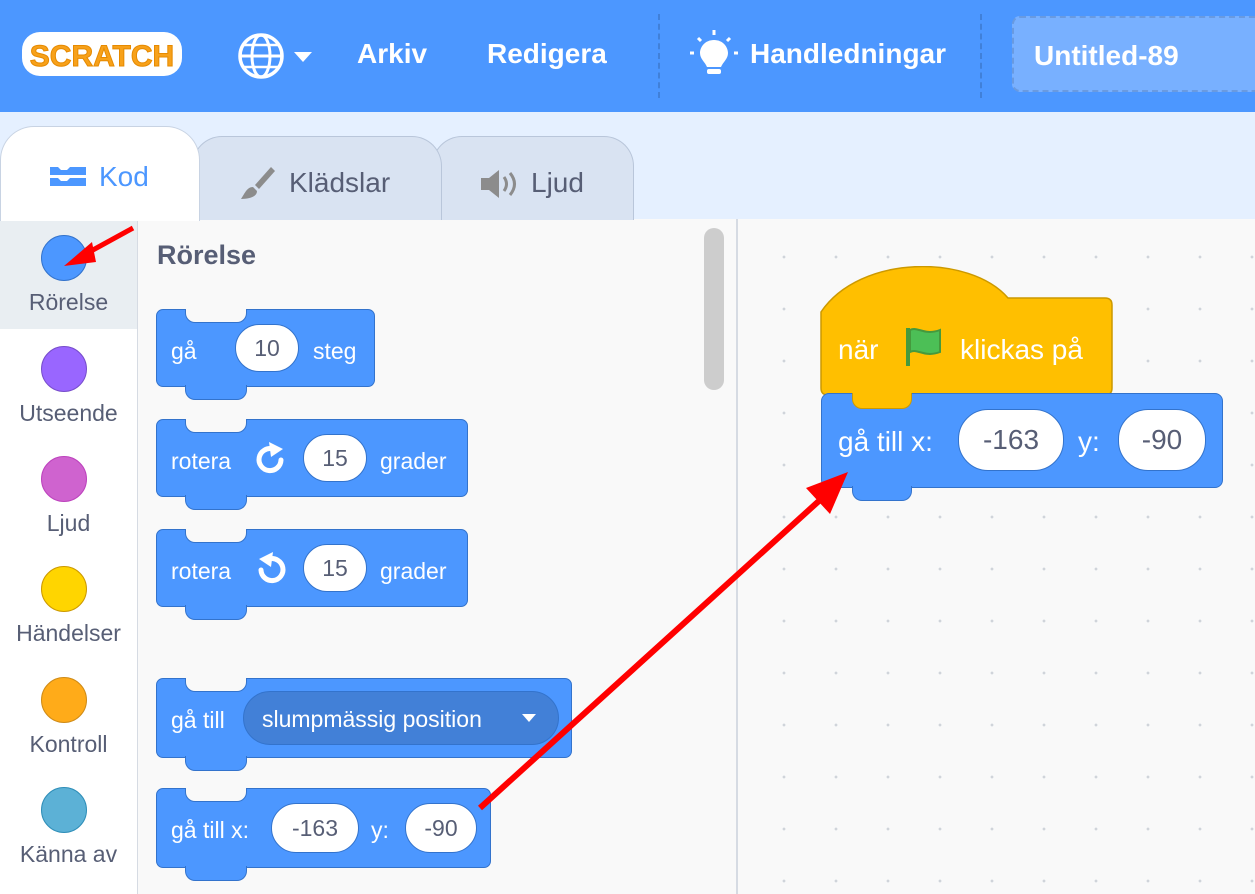 The width and height of the screenshot is (1255, 894). Describe the element at coordinates (714, 309) in the screenshot. I see `palette-scrollbar` at that location.